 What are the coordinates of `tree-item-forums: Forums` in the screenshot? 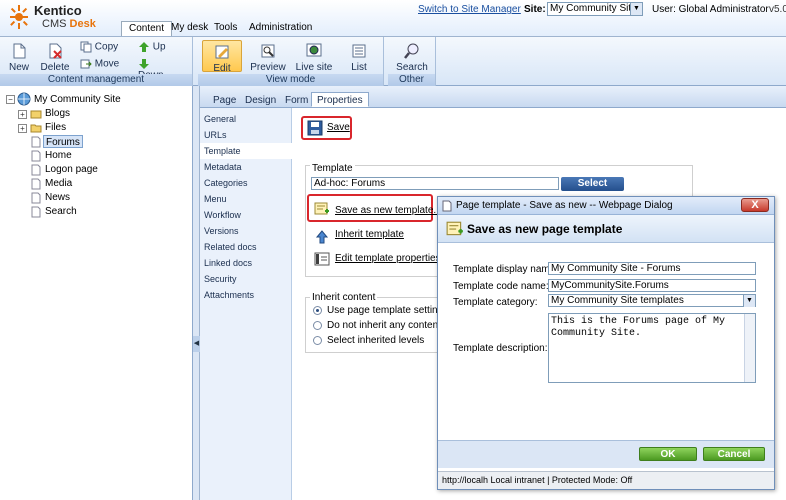 It's located at (63, 141).